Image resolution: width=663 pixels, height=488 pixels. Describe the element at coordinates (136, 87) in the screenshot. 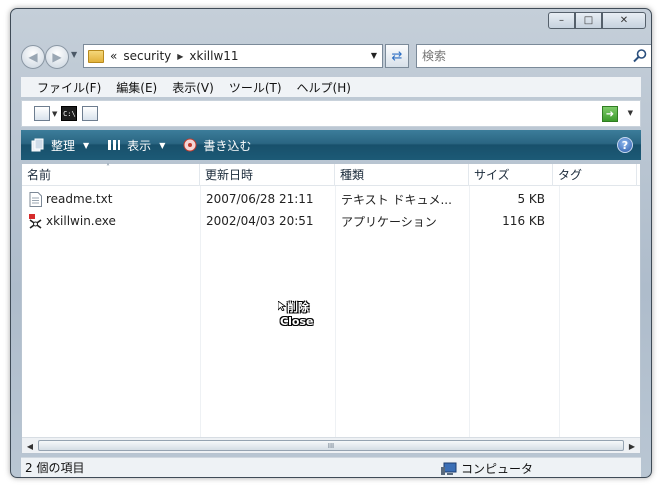

I see `menu-edit: 編集(E)` at that location.